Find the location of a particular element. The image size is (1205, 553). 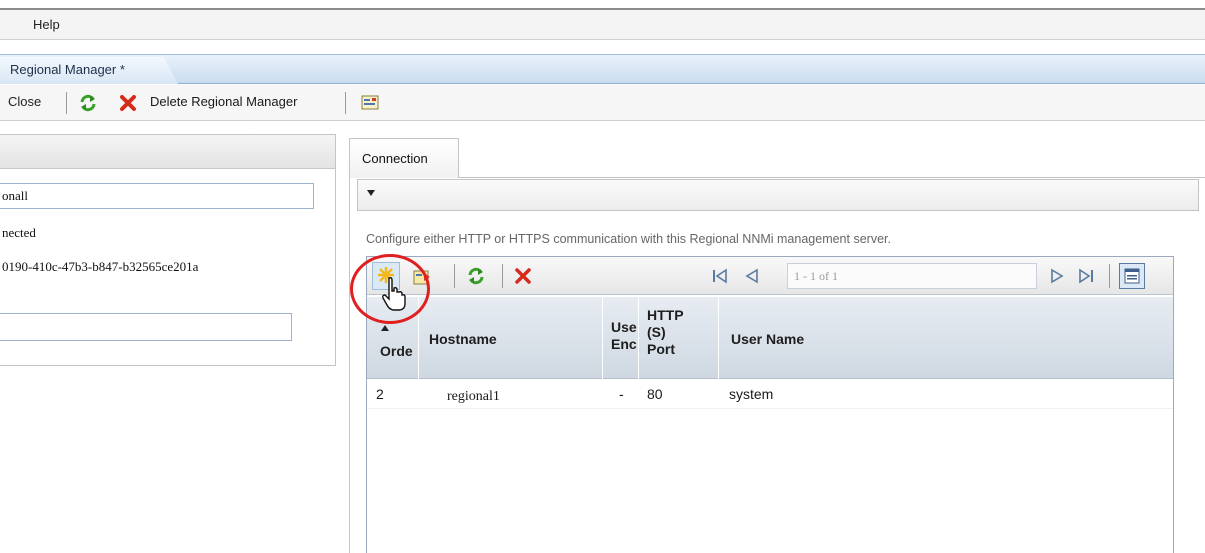

column-http-port-label: HTTP (S) Port is located at coordinates (665, 332).